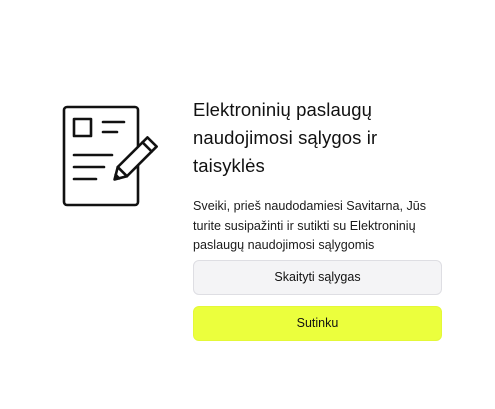  I want to click on agree-button: Sutinku, so click(317, 323).